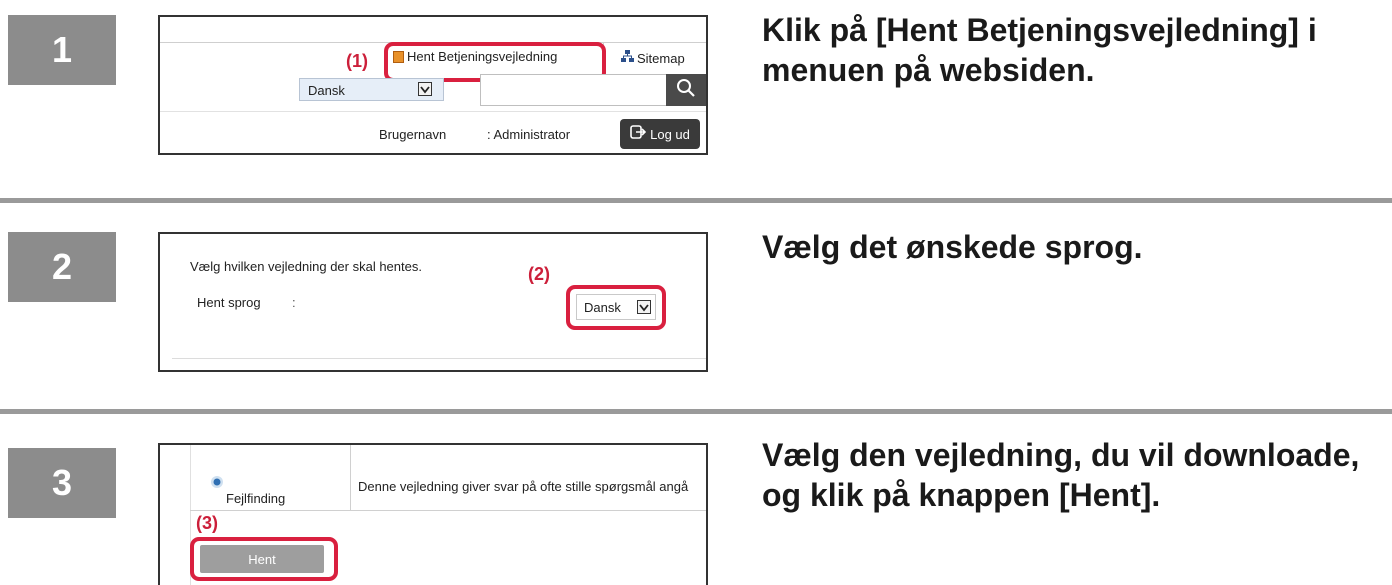  Describe the element at coordinates (413, 134) in the screenshot. I see `username-label: Brugernavn` at that location.